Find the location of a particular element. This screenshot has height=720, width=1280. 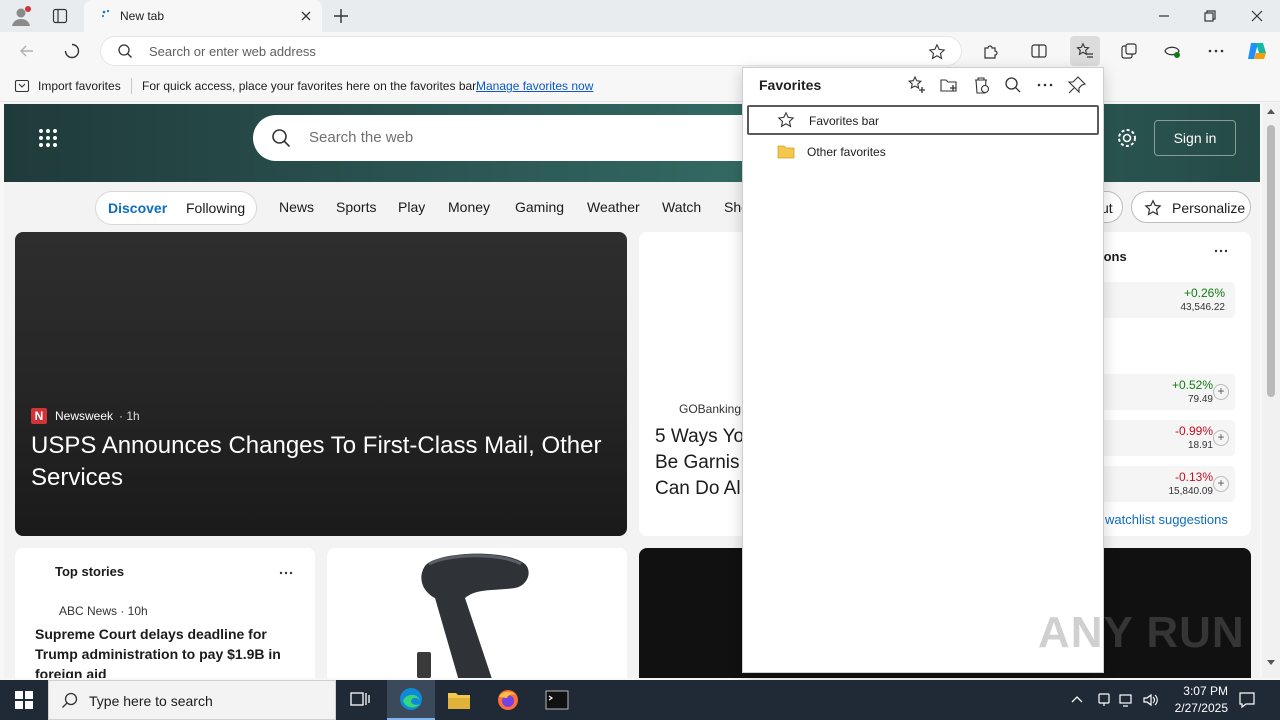

page-scrollbar is located at coordinates (1271, 390).